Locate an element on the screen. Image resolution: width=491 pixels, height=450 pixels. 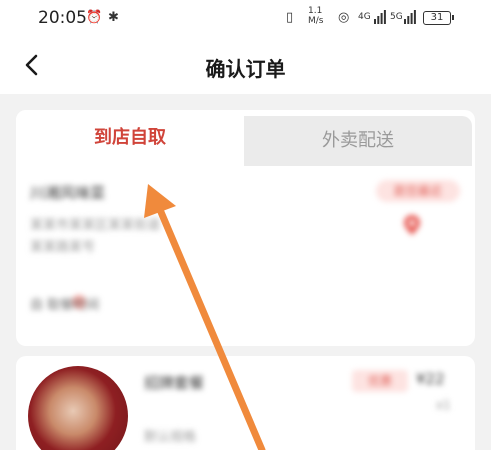
header: 确认订单 is located at coordinates (245, 66).